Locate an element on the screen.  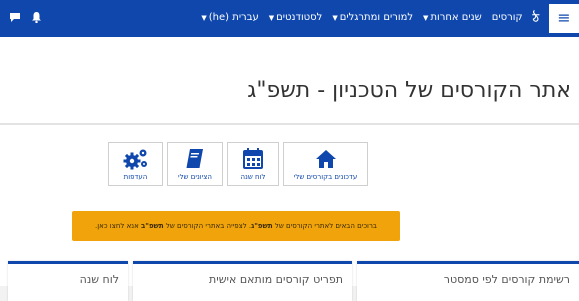
tile-calendar: לוח שנה is located at coordinates (253, 164).